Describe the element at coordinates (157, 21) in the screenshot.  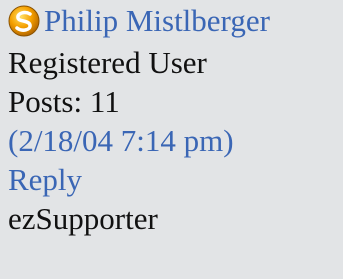
I see `author-name-link: Philip Mistlberger` at that location.